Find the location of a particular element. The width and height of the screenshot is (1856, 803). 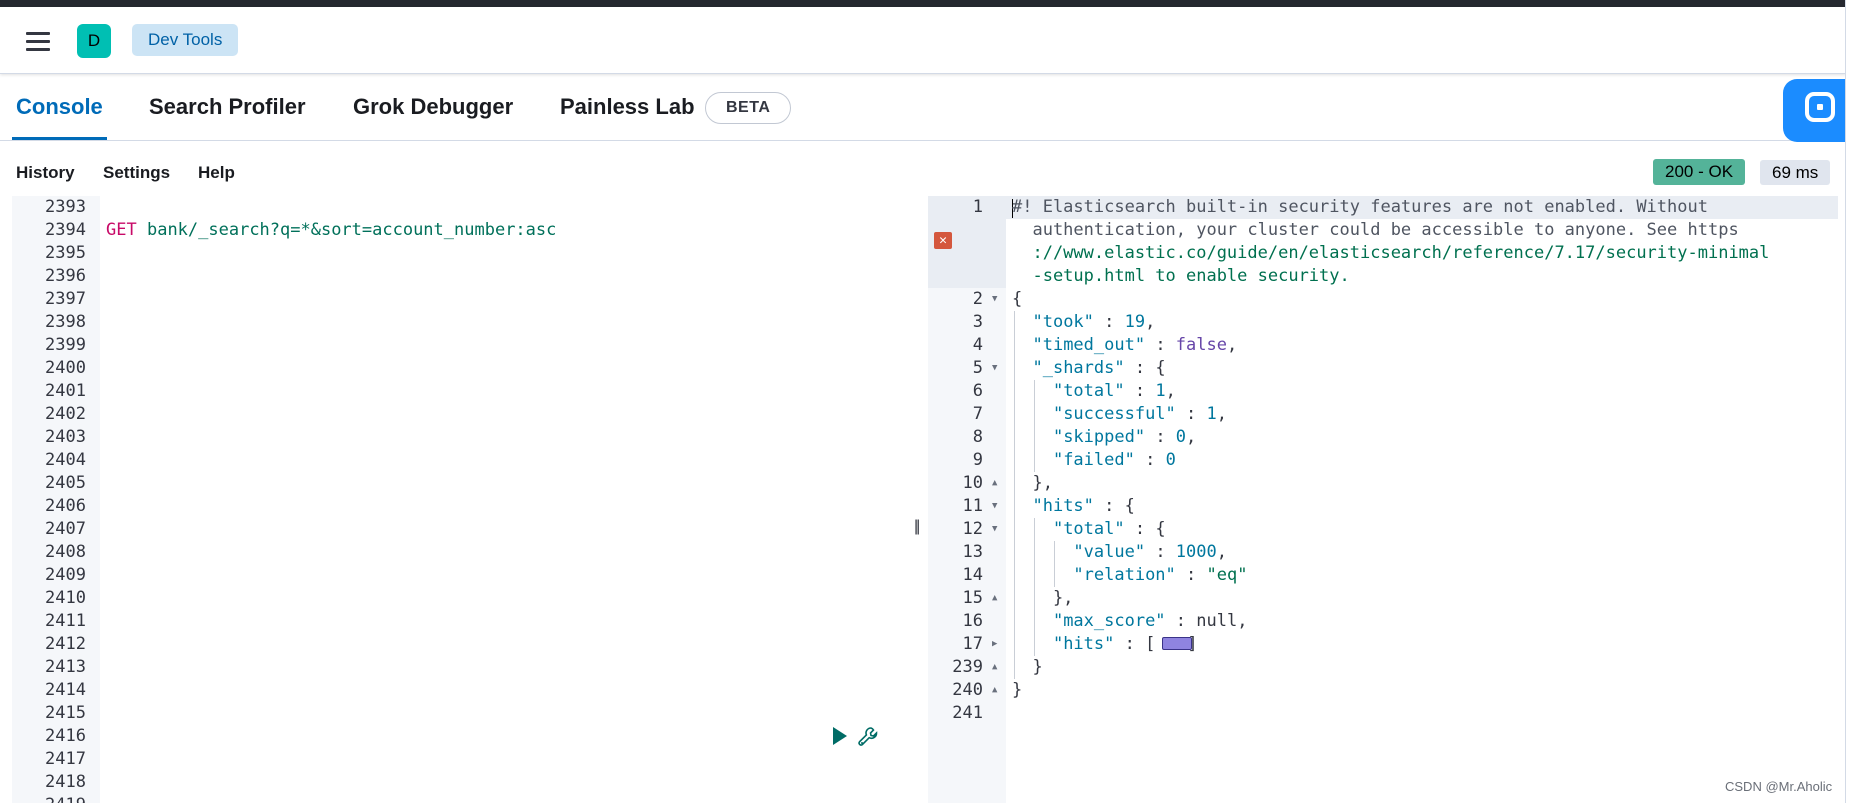

json-line: "total" : 1, is located at coordinates (1114, 391).